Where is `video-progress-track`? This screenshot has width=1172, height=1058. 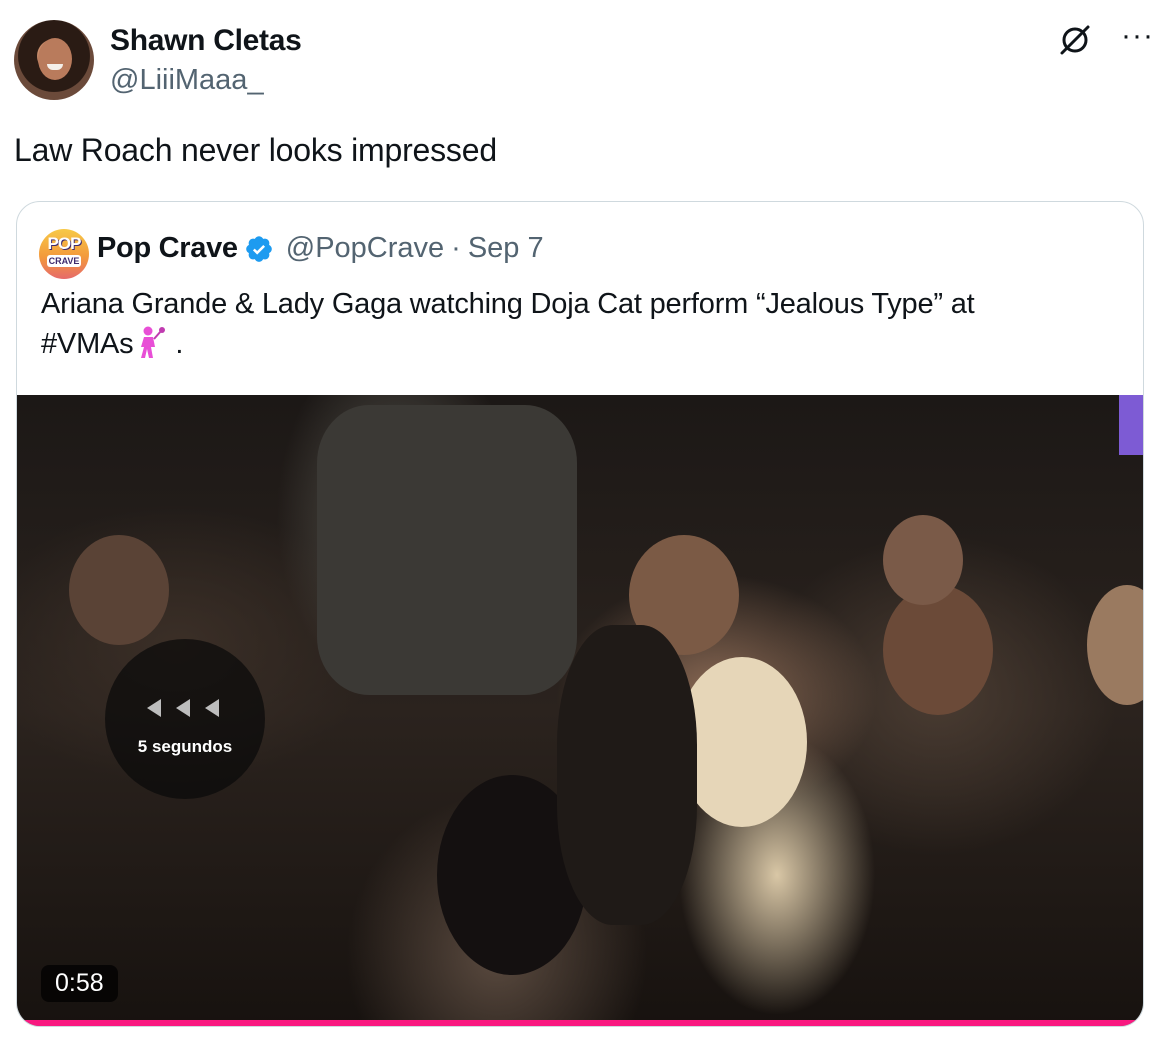
video-progress-track is located at coordinates (580, 1023).